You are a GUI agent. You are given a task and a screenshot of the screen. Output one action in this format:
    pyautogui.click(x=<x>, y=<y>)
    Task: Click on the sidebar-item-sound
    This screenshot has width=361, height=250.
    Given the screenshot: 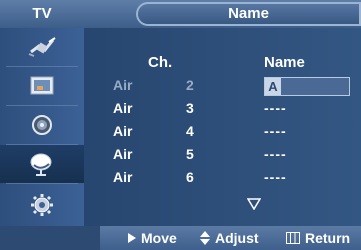 What is the action you would take?
    pyautogui.click(x=42, y=125)
    